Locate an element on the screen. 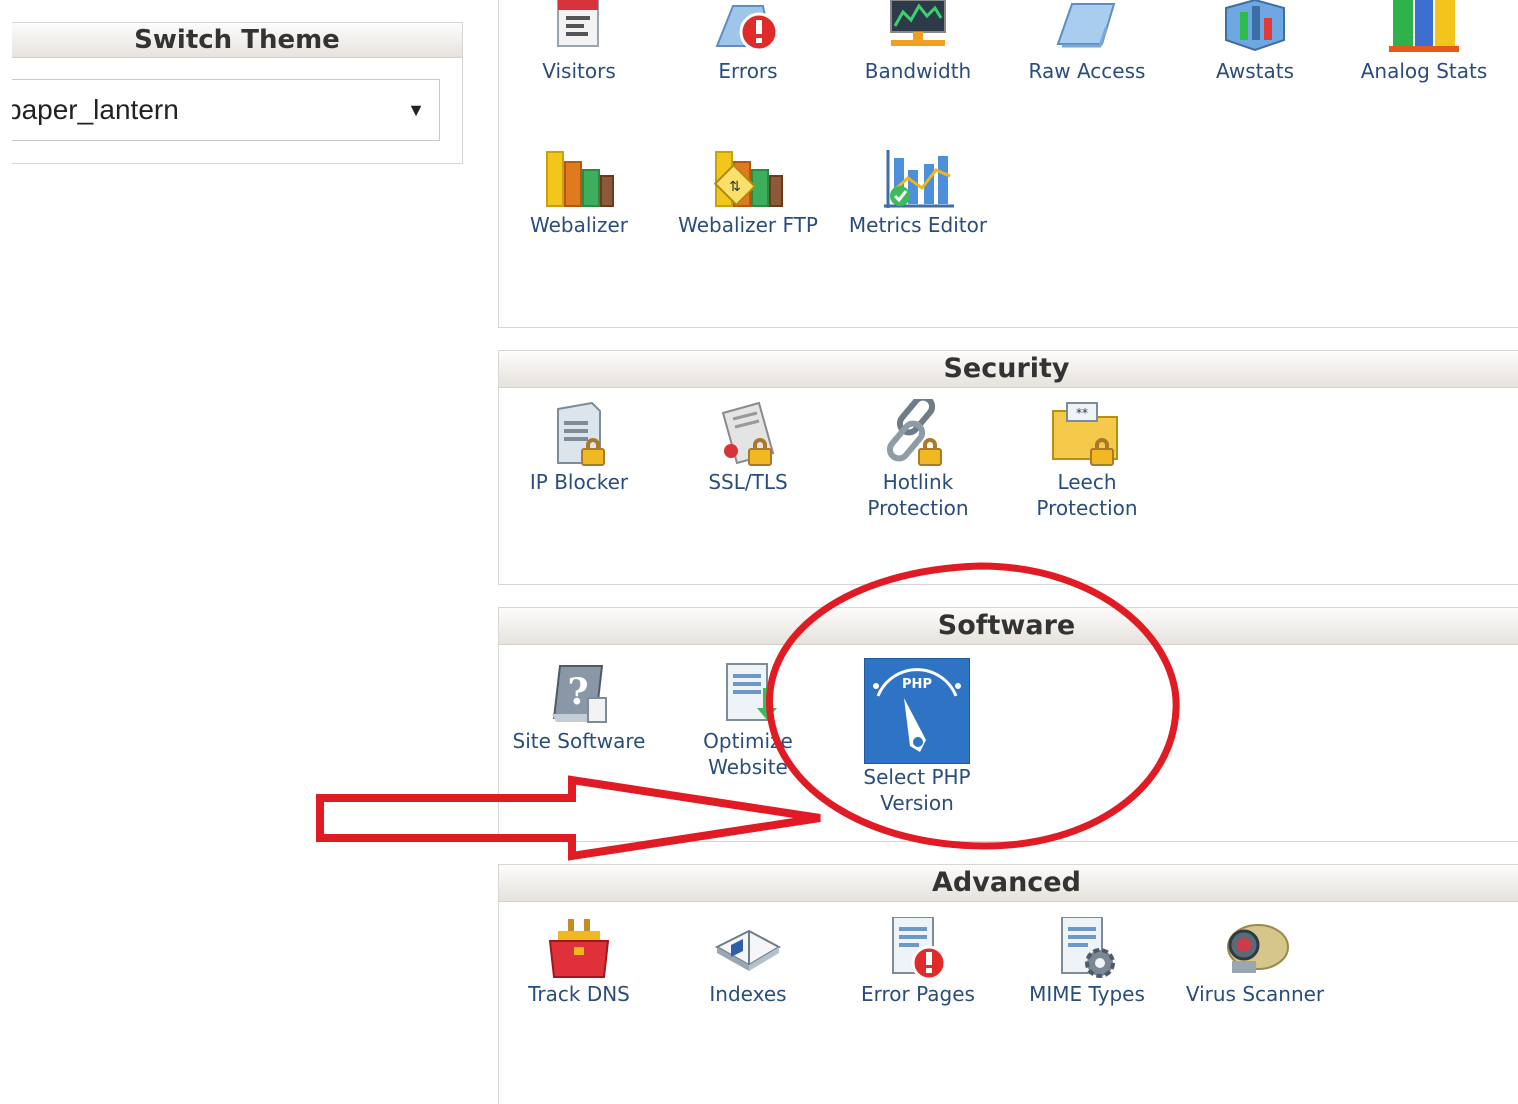 This screenshot has height=1104, width=1518. raw-access-link: Raw Access is located at coordinates (1087, 42).